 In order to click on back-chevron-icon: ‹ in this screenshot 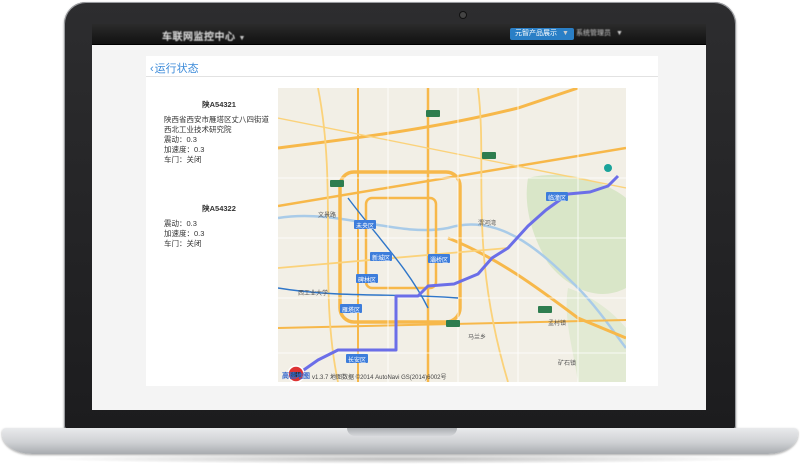, I will do `click(152, 69)`.